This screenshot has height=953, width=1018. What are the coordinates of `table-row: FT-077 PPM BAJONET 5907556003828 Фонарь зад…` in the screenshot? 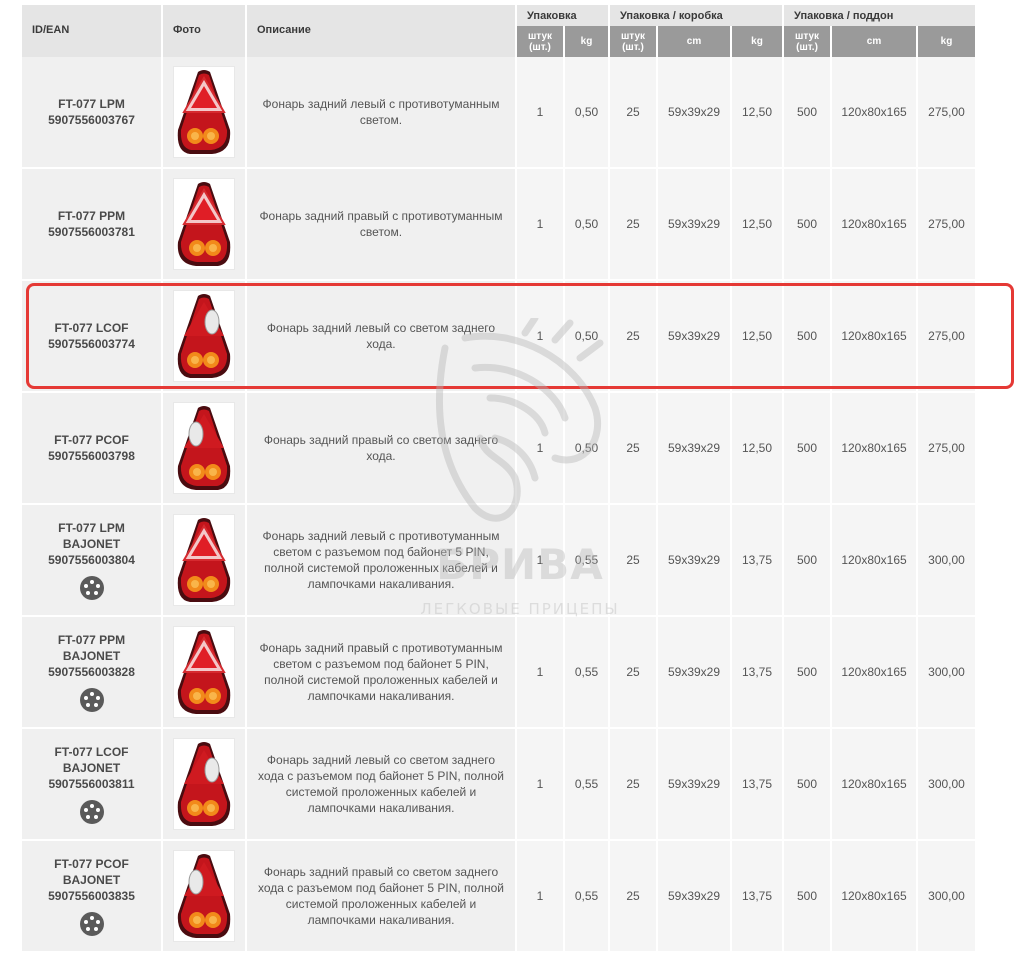 It's located at (500, 672).